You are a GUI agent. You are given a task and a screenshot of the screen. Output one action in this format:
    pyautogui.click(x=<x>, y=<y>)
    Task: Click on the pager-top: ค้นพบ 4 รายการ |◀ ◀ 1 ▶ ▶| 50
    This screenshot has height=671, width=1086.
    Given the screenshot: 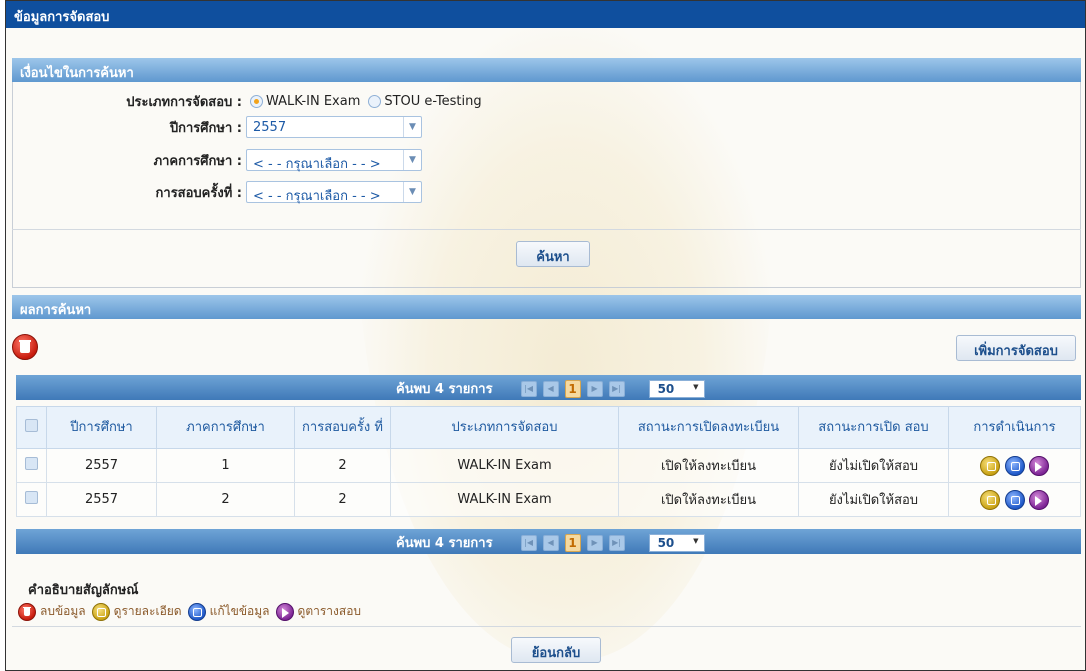 What is the action you would take?
    pyautogui.click(x=548, y=387)
    